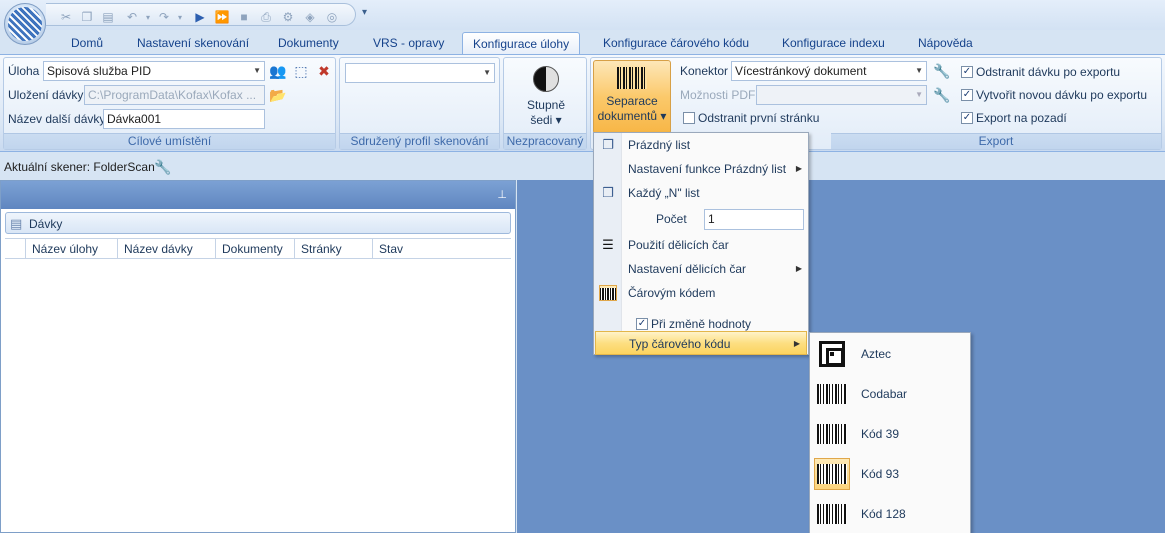 The height and width of the screenshot is (533, 1165). I want to click on document-separation-button: Separace dokumentů ▾, so click(632, 97).